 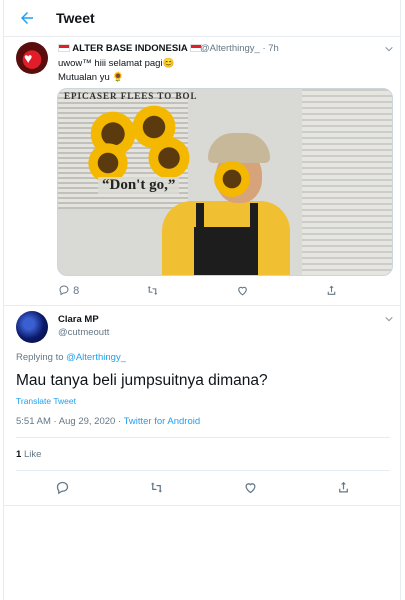 I want to click on tweet-actions: 8, so click(x=218, y=291).